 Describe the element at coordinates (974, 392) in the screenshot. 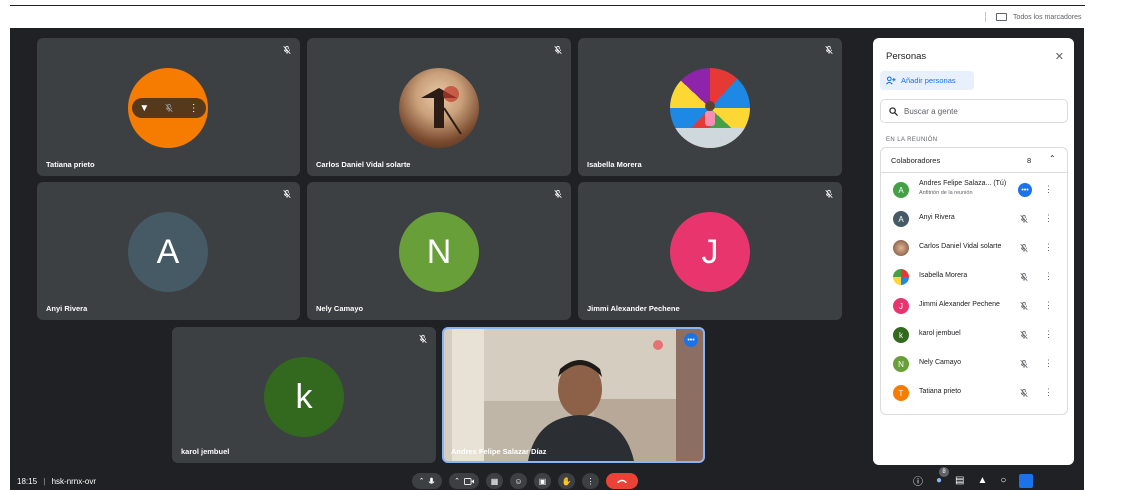

I see `list-item: T Tatiana prieto ⋮` at that location.